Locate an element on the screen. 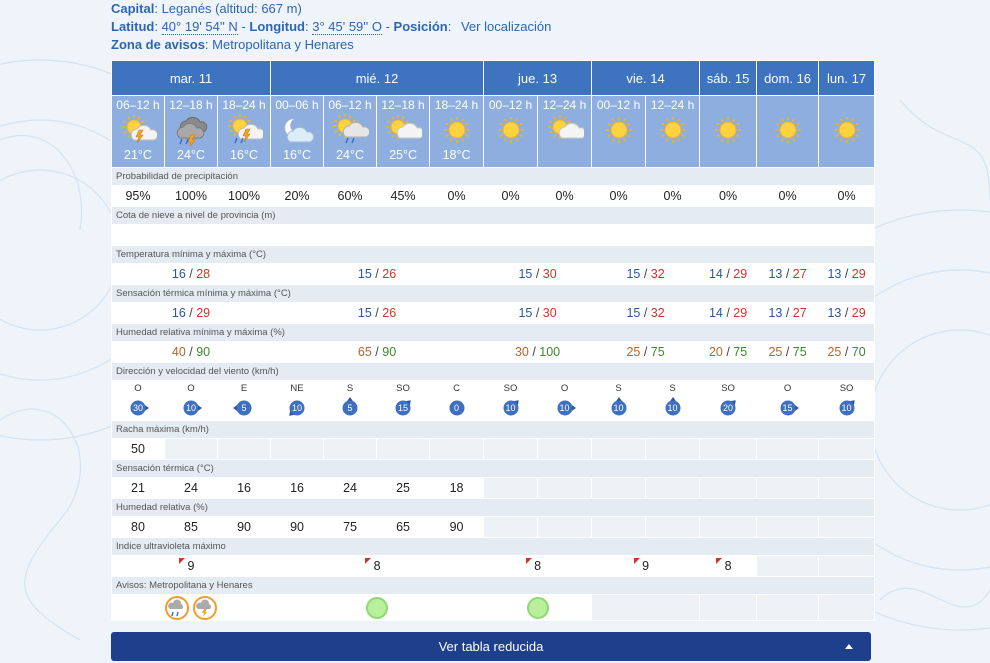 Image resolution: width=990 pixels, height=663 pixels. cloud-rain-storm-icon is located at coordinates (192, 131).